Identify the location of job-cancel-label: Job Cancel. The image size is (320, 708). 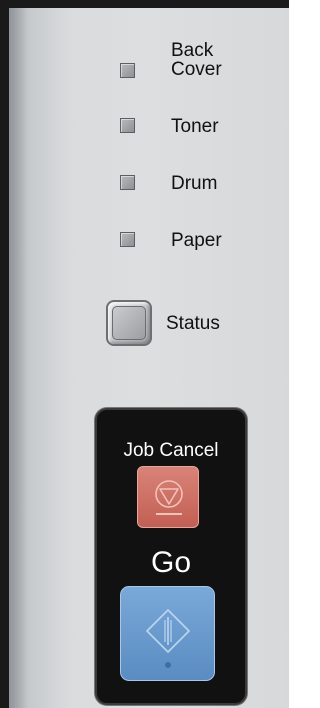
(171, 450).